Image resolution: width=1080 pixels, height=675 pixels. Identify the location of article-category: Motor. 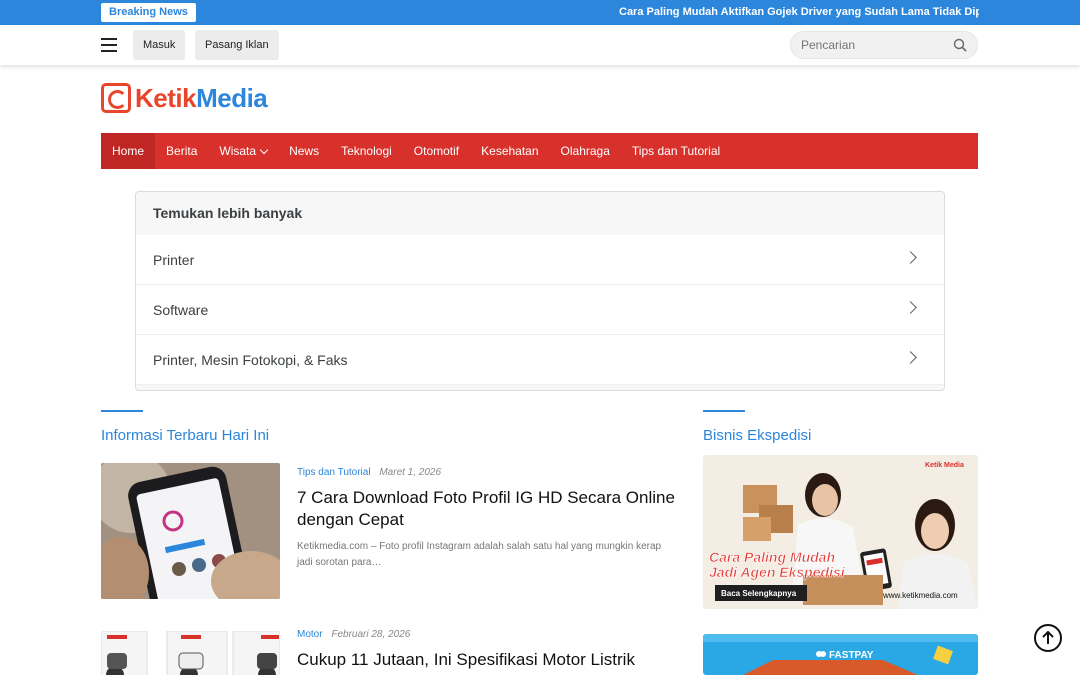
(310, 634).